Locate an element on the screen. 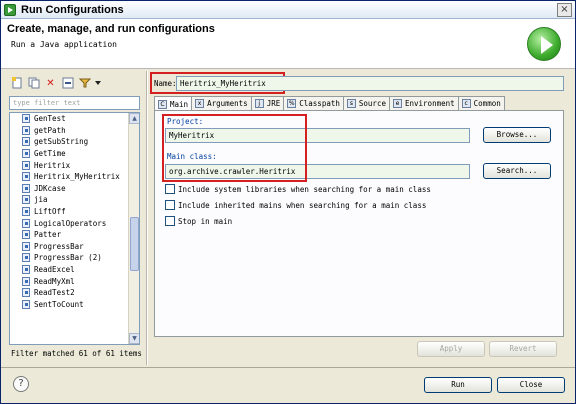  list-item: Heritrix is located at coordinates (69, 165).